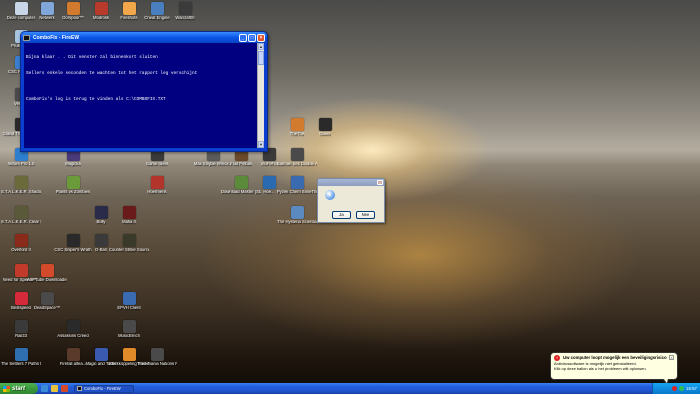  Describe the element at coordinates (297, 134) in the screenshot. I see `desktop-icon-label: TheThe` at that location.